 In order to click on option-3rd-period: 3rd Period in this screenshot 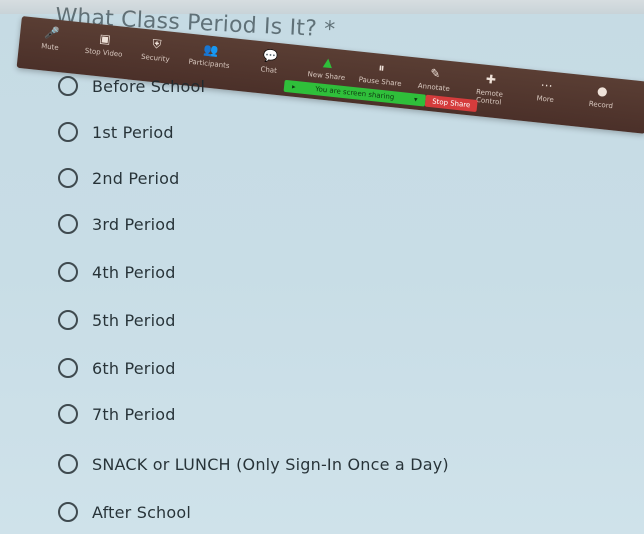, I will do `click(117, 224)`.